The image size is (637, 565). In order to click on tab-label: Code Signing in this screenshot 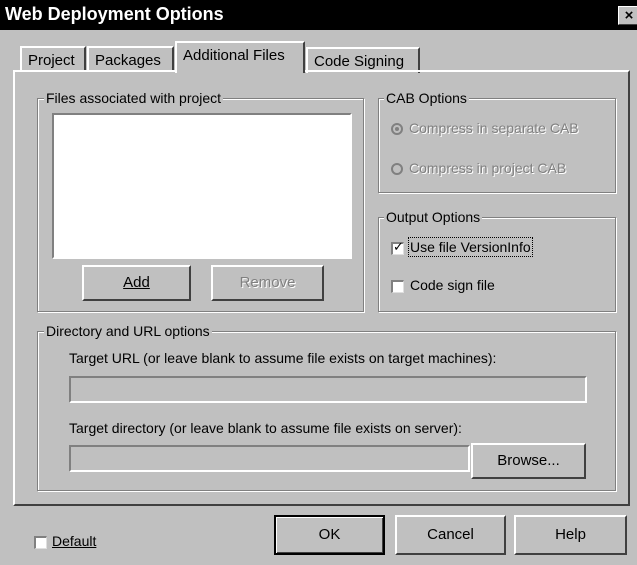, I will do `click(359, 61)`.